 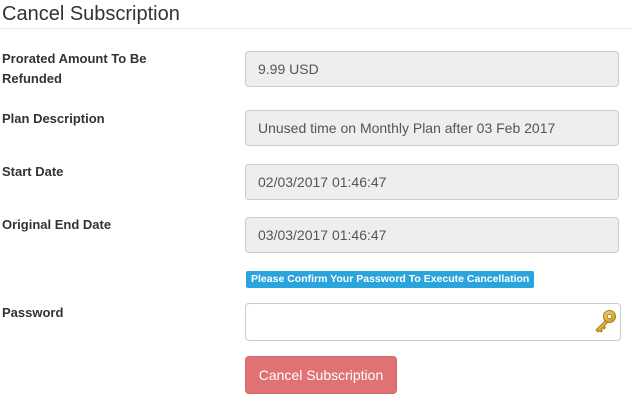 What do you see at coordinates (315, 28) in the screenshot?
I see `title-divider` at bounding box center [315, 28].